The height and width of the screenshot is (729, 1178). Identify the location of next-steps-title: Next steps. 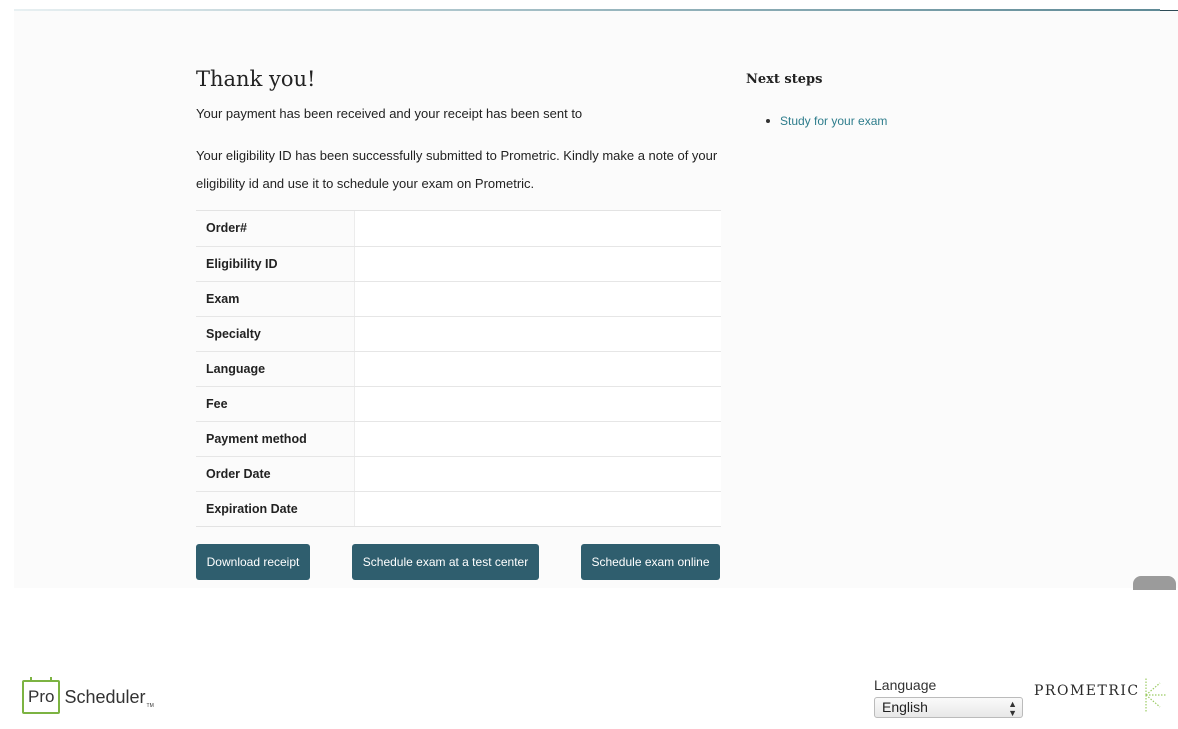
(784, 79).